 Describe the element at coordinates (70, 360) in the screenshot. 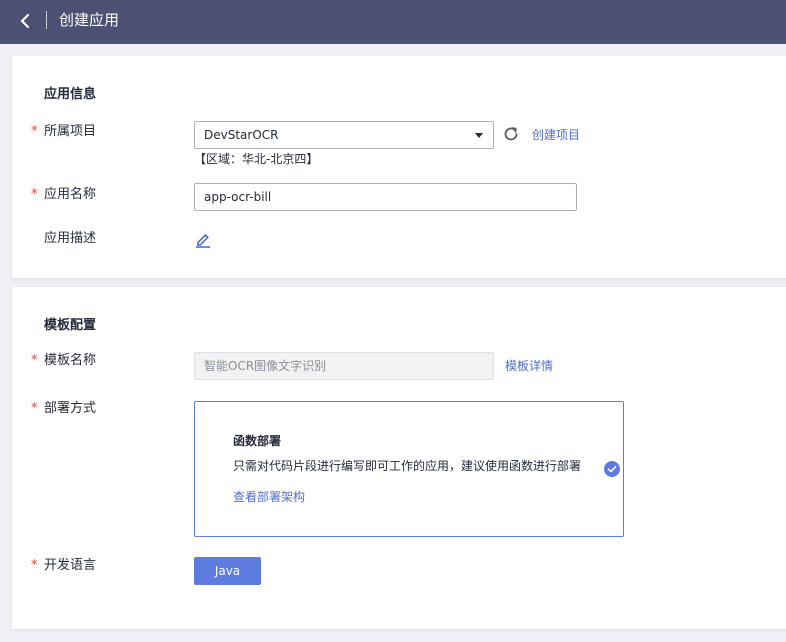

I see `template-name-label: 模板名称` at that location.